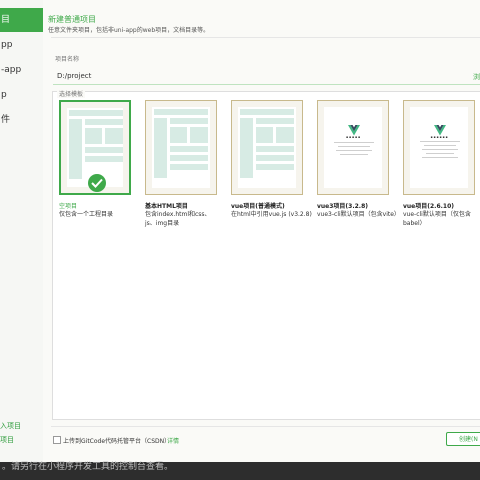 The height and width of the screenshot is (480, 480). I want to click on template-card-empty, so click(95, 147).